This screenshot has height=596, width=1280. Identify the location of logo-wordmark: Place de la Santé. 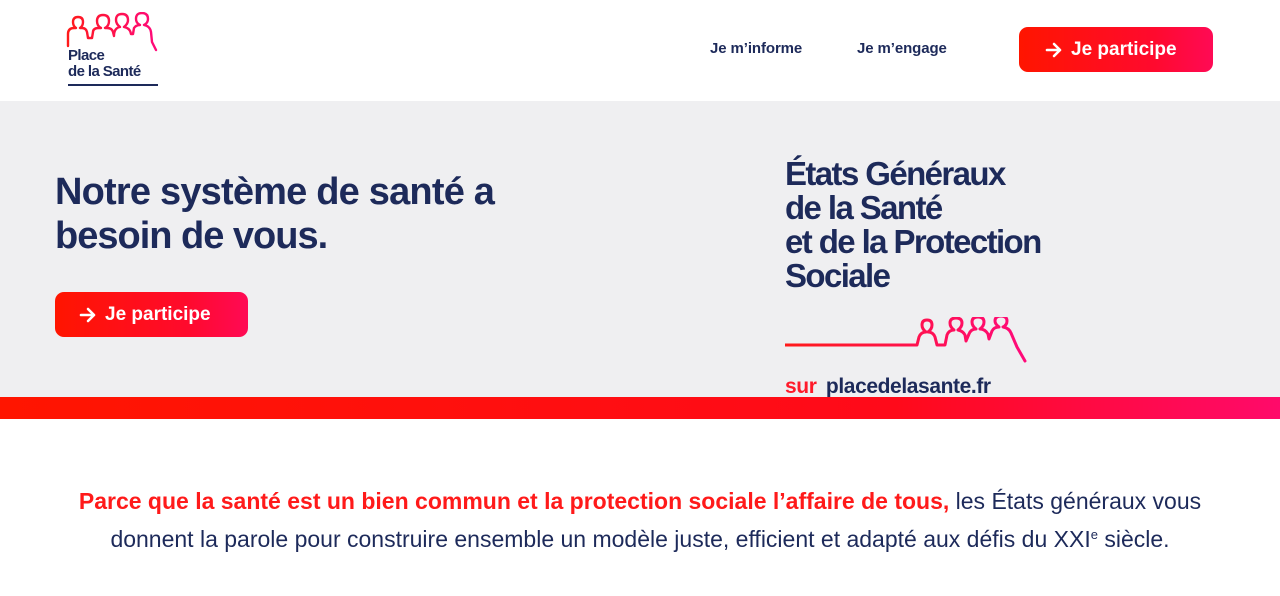
(104, 64).